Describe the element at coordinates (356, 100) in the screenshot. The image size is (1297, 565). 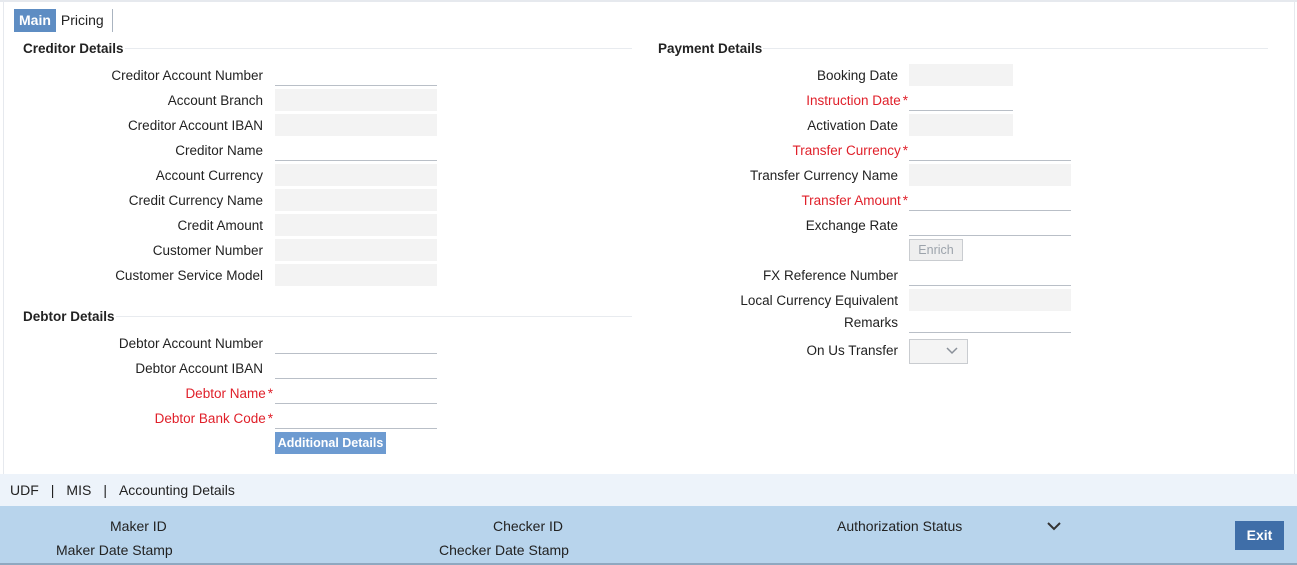
I see `account-branch-field` at that location.